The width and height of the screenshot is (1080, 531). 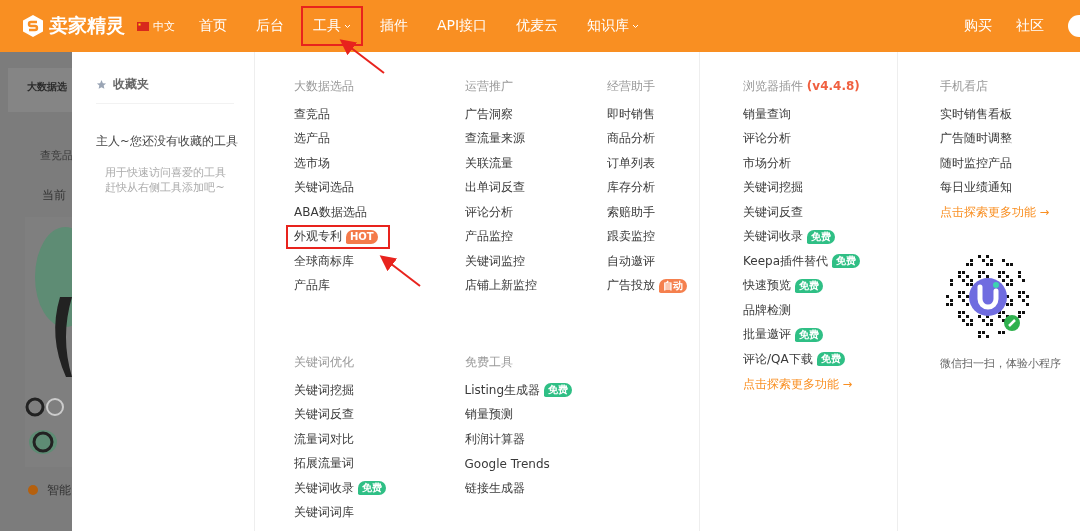 What do you see at coordinates (769, 114) in the screenshot?
I see `menu-item: 销量查询` at bounding box center [769, 114].